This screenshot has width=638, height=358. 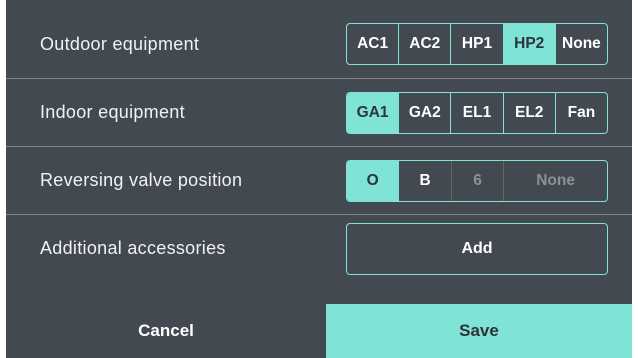 I want to click on footer-actions: Cancel Save, so click(x=319, y=331).